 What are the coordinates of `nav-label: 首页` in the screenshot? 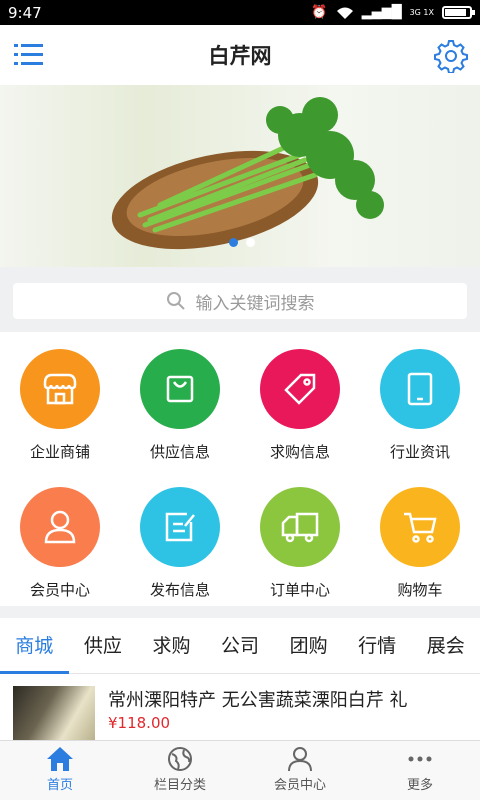 It's located at (59, 785).